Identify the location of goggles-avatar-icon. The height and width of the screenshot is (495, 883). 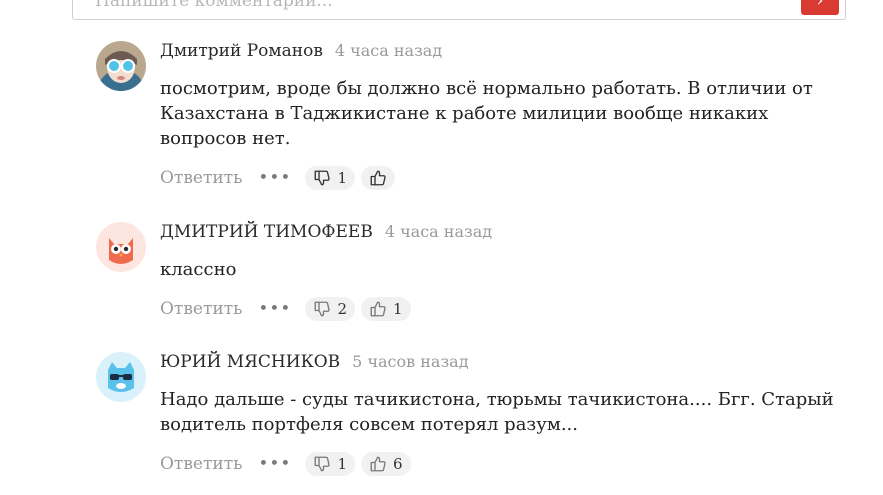
(121, 66).